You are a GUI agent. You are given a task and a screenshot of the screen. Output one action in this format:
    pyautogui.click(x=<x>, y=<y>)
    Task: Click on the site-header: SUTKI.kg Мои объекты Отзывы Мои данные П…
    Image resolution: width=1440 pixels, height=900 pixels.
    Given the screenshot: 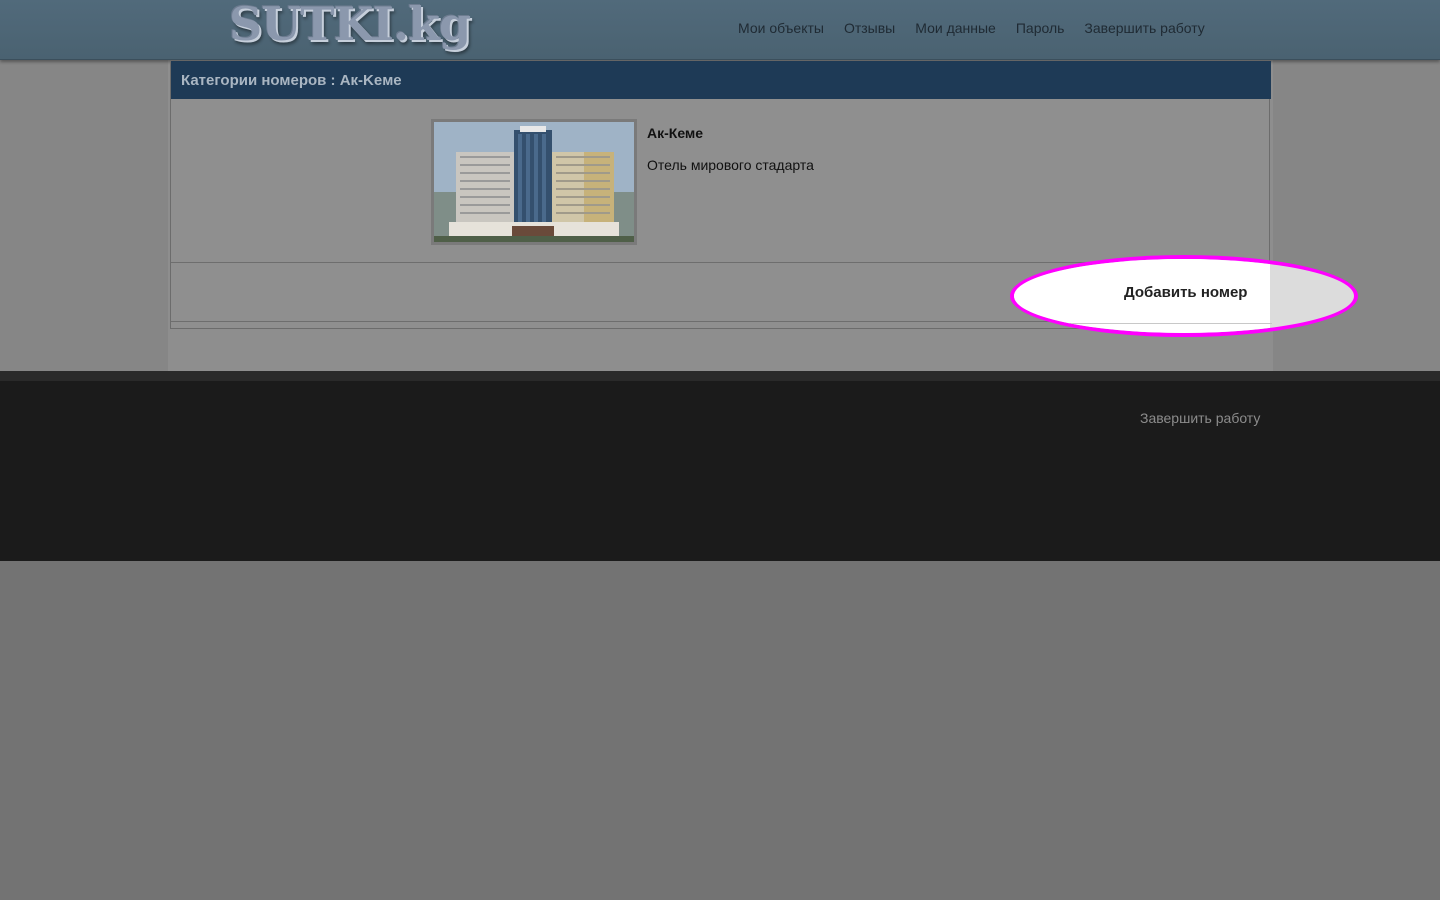 What is the action you would take?
    pyautogui.click(x=720, y=30)
    